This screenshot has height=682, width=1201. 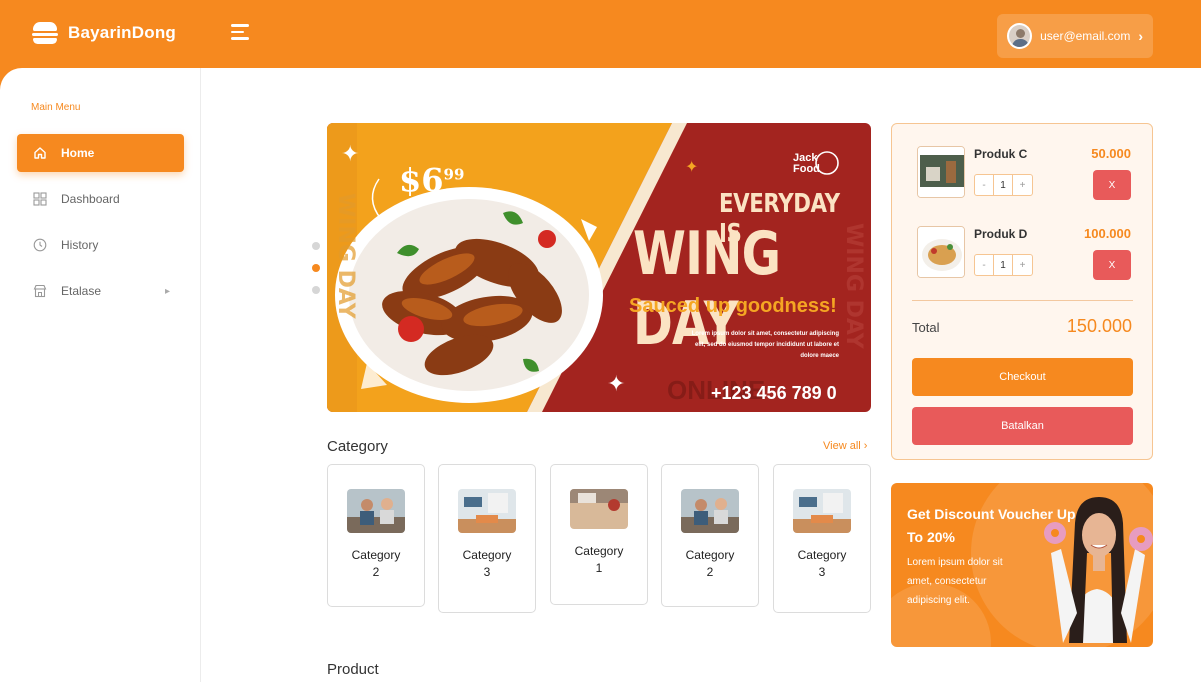 What do you see at coordinates (45, 33) in the screenshot?
I see `burger-logo-icon` at bounding box center [45, 33].